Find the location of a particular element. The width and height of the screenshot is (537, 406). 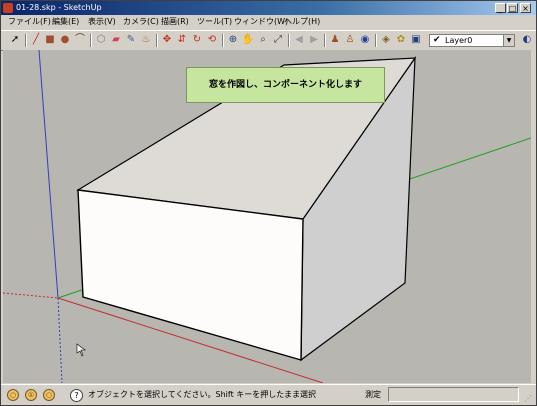

tape-measure-icon: ✎ is located at coordinates (131, 40).